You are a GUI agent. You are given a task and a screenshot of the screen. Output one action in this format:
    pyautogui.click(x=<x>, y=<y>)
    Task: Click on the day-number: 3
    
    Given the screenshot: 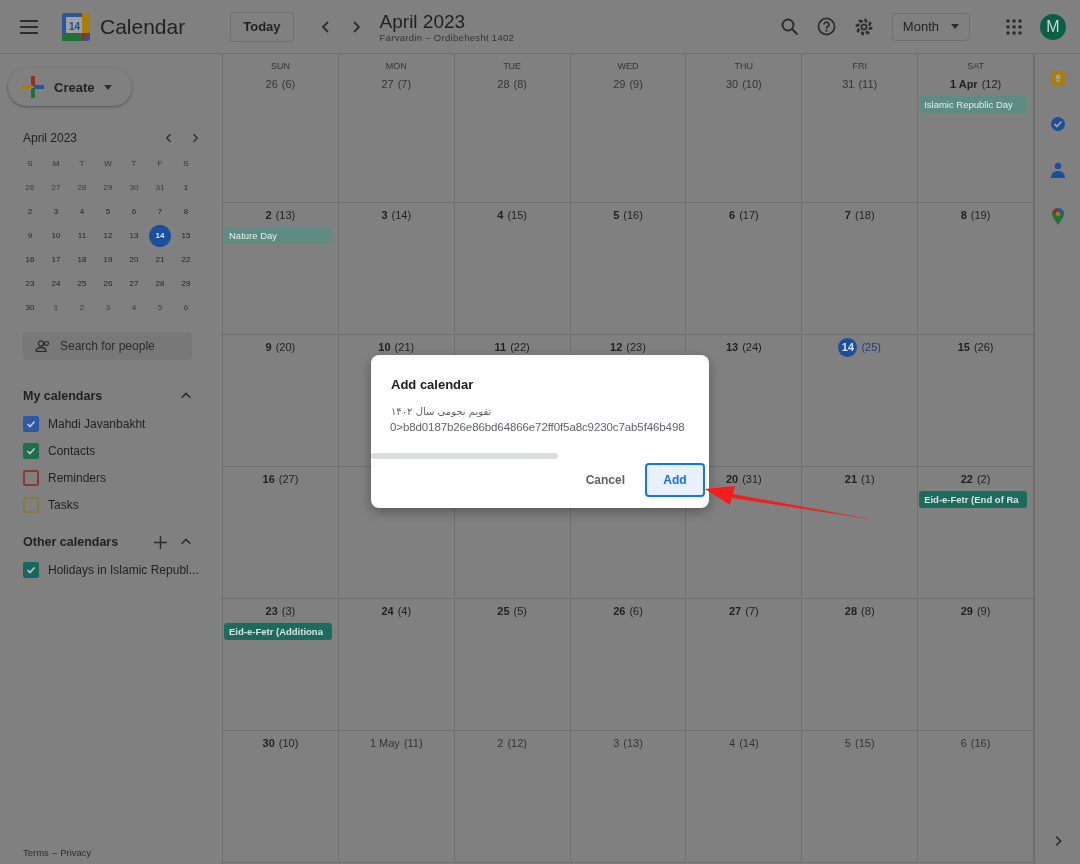 What is the action you would take?
    pyautogui.click(x=384, y=215)
    